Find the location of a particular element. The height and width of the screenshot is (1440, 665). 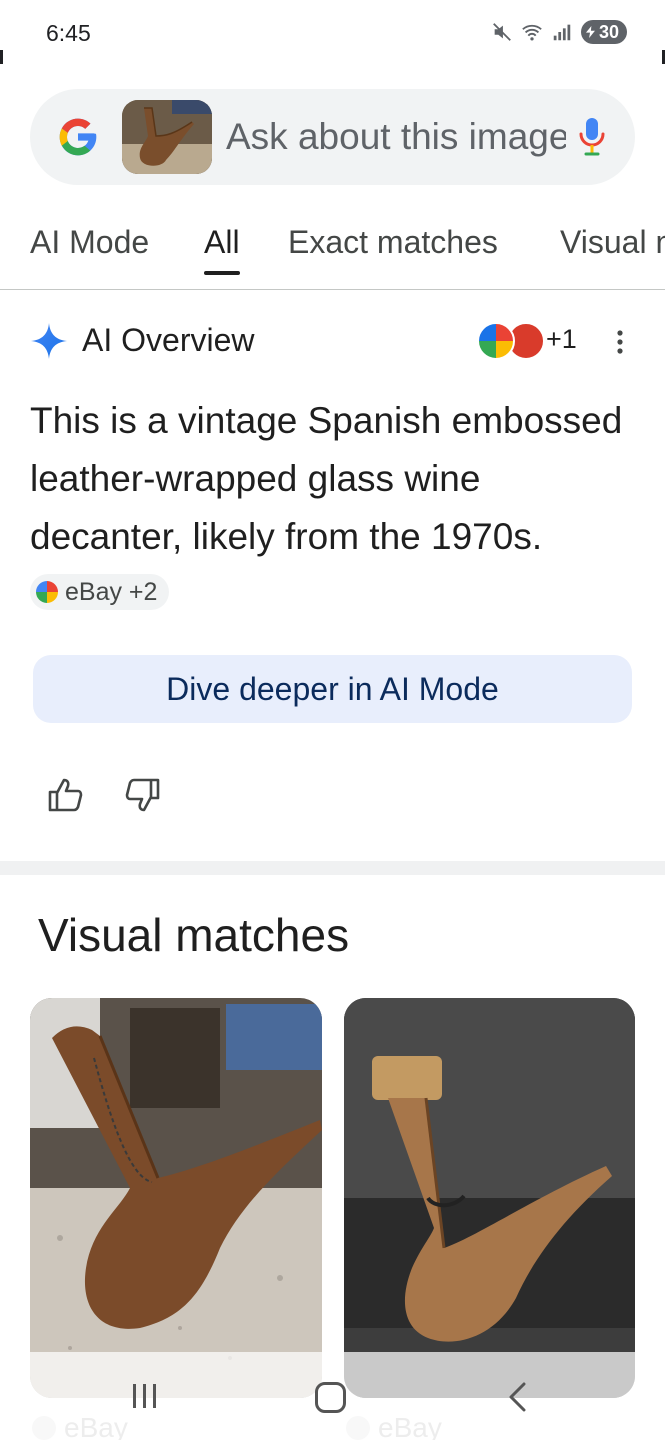

system-nav-bar is located at coordinates (332, 1396).